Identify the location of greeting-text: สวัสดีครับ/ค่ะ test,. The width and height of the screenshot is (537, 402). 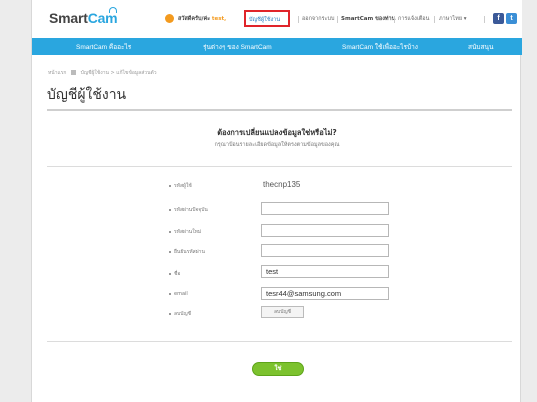
(202, 19).